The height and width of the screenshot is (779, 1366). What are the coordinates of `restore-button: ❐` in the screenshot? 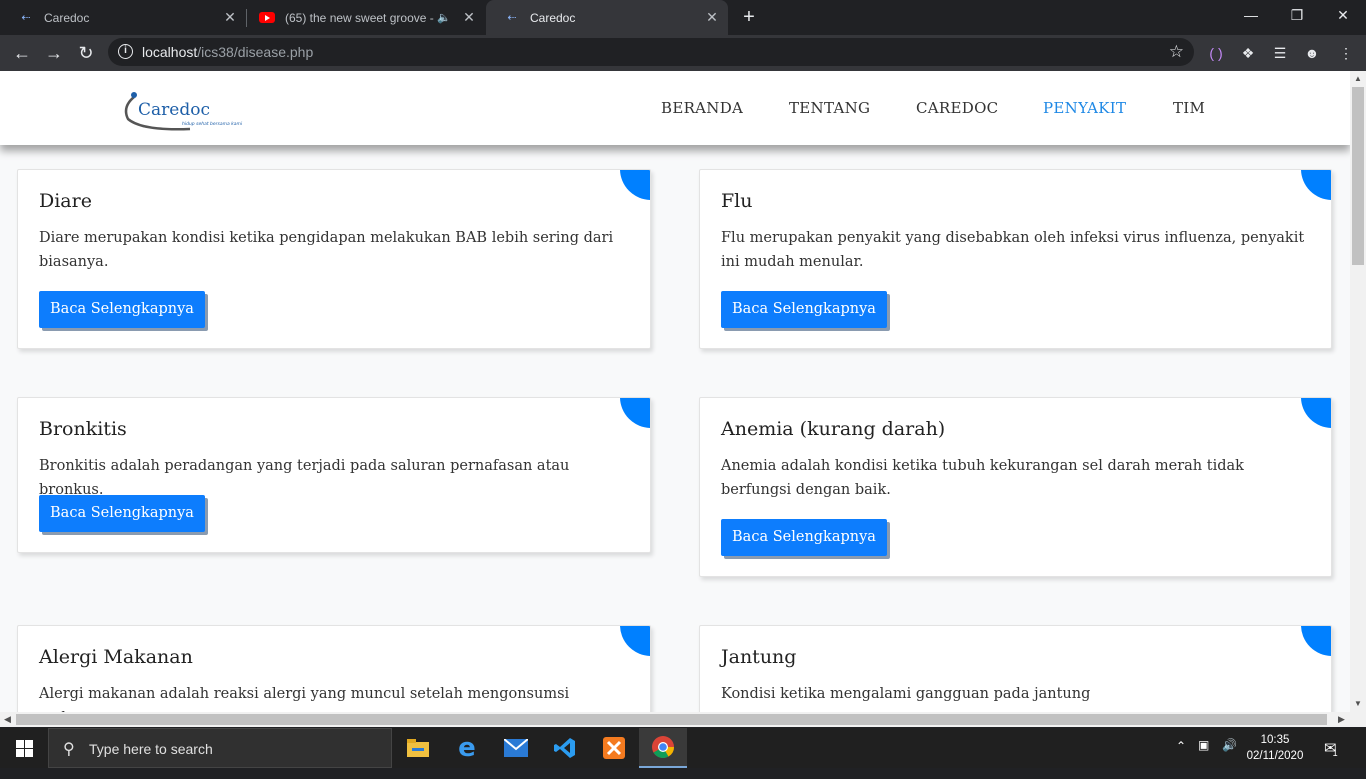 It's located at (1297, 15).